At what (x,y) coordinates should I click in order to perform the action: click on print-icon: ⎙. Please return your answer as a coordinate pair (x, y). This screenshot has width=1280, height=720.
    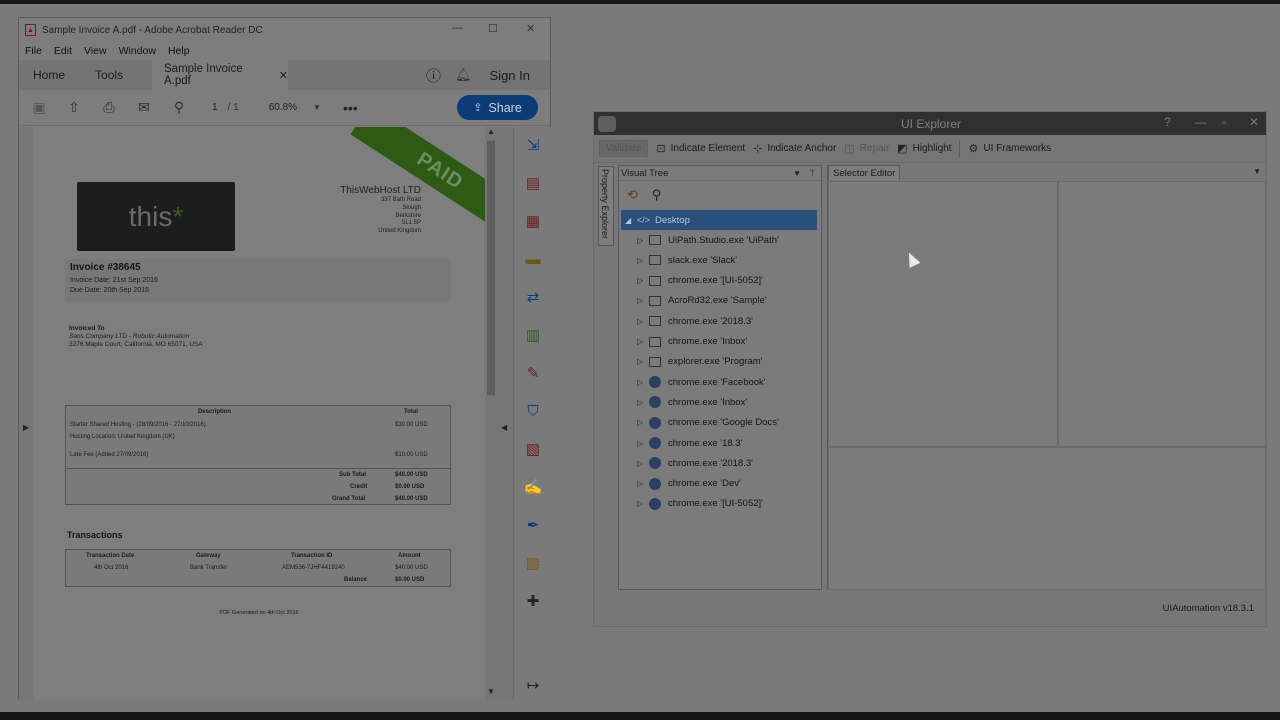
    Looking at the image, I should click on (109, 108).